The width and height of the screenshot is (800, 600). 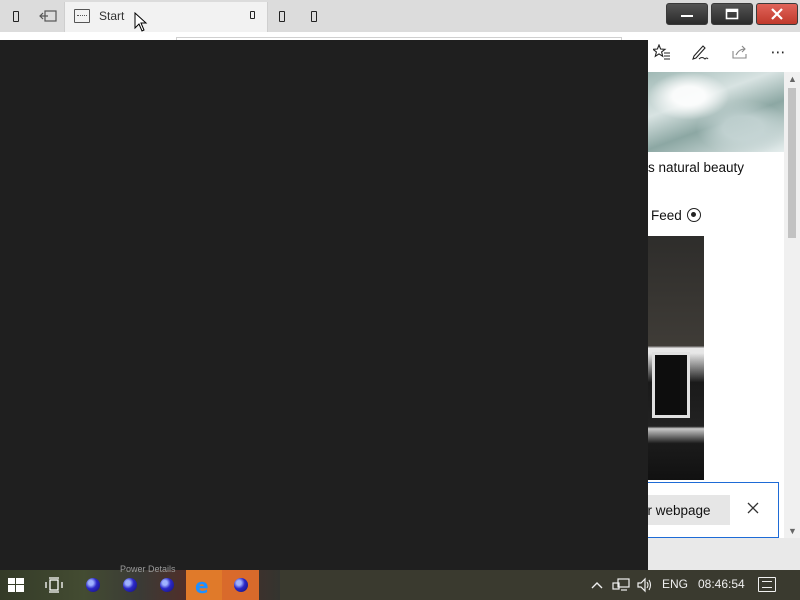 I want to click on minimize-button, so click(x=687, y=14).